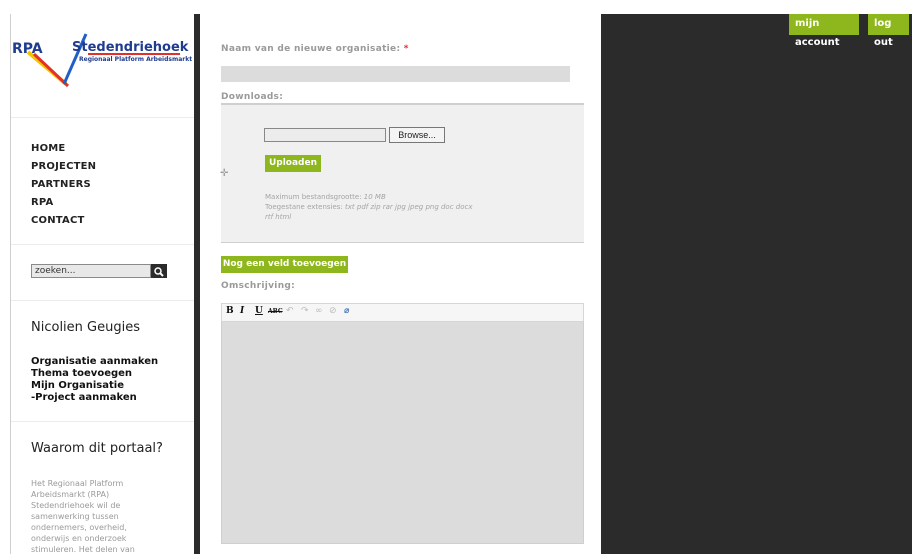 The image size is (912, 554). Describe the element at coordinates (311, 49) in the screenshot. I see `name-label-text: Naam van de nieuwe organisatie:` at that location.